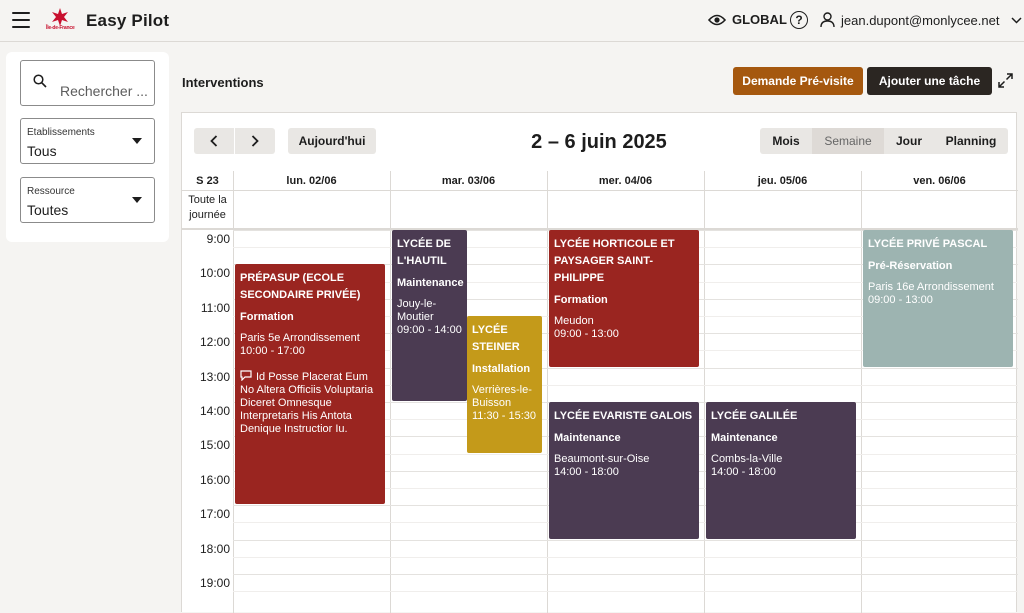 The height and width of the screenshot is (613, 1024). Describe the element at coordinates (468, 181) in the screenshot. I see `day-header: mar. 03/06` at that location.